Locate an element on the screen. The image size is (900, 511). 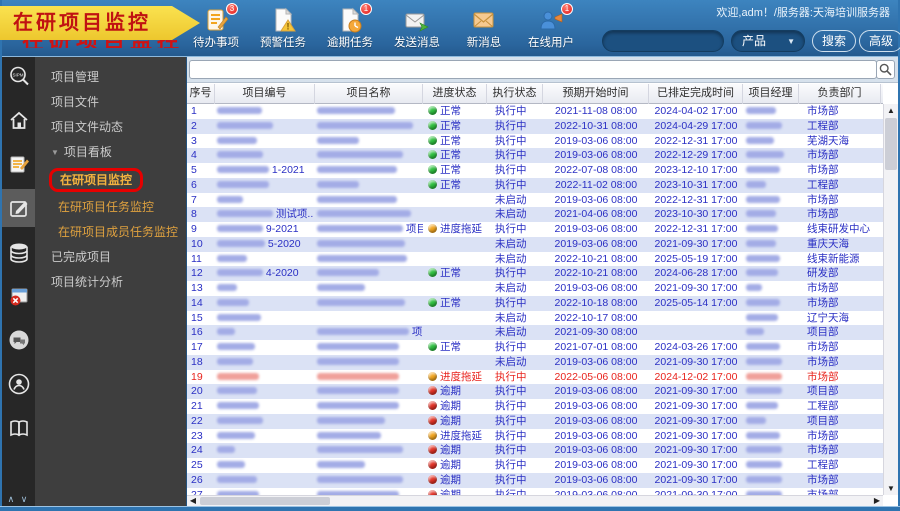
column-header-dept: 负责部门 is located at coordinates (840, 94).